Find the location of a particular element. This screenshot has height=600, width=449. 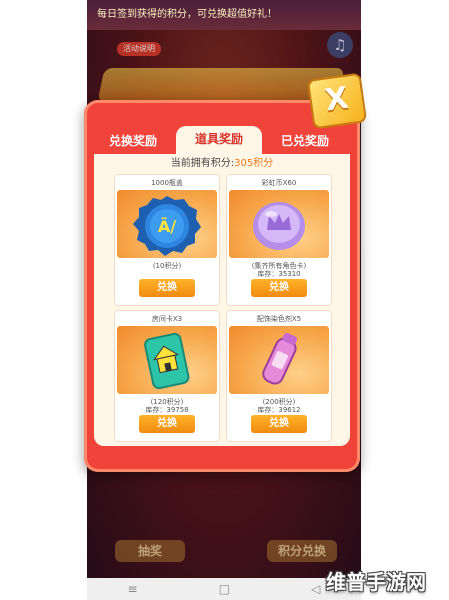

current-points: 当前拥有积分:305积分 is located at coordinates (222, 164).